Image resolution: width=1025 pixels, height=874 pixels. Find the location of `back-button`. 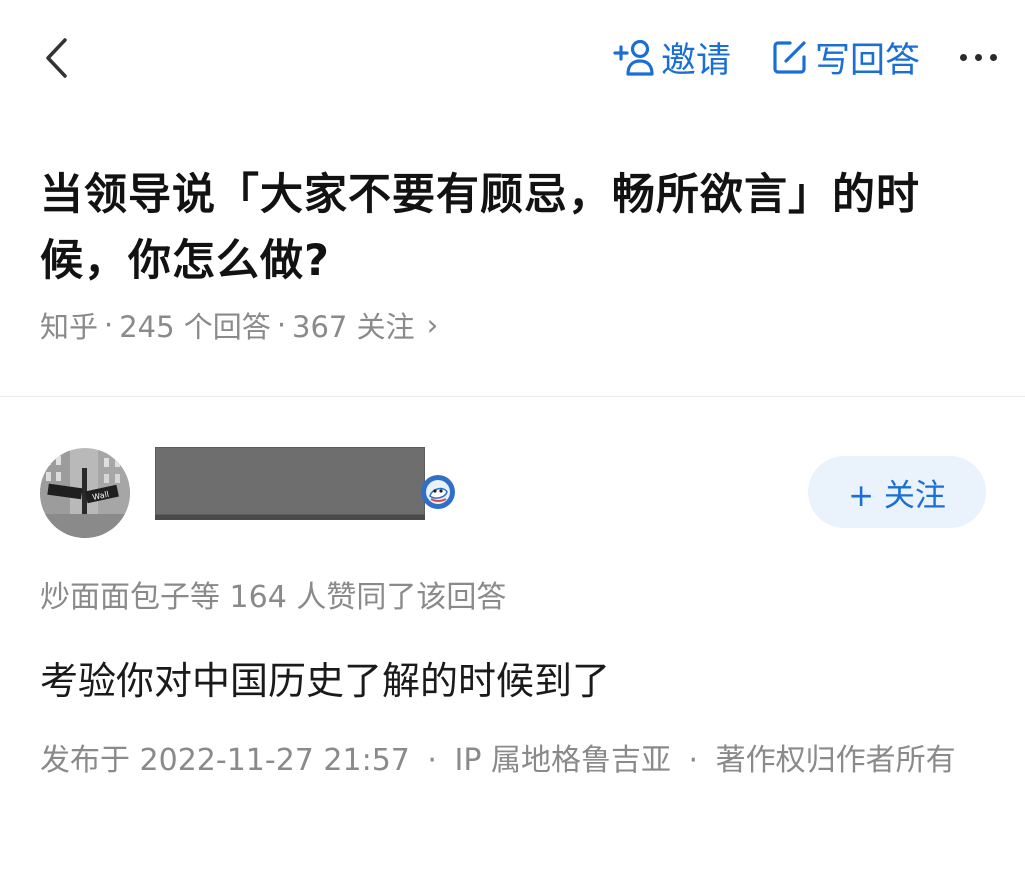

back-button is located at coordinates (56, 58).